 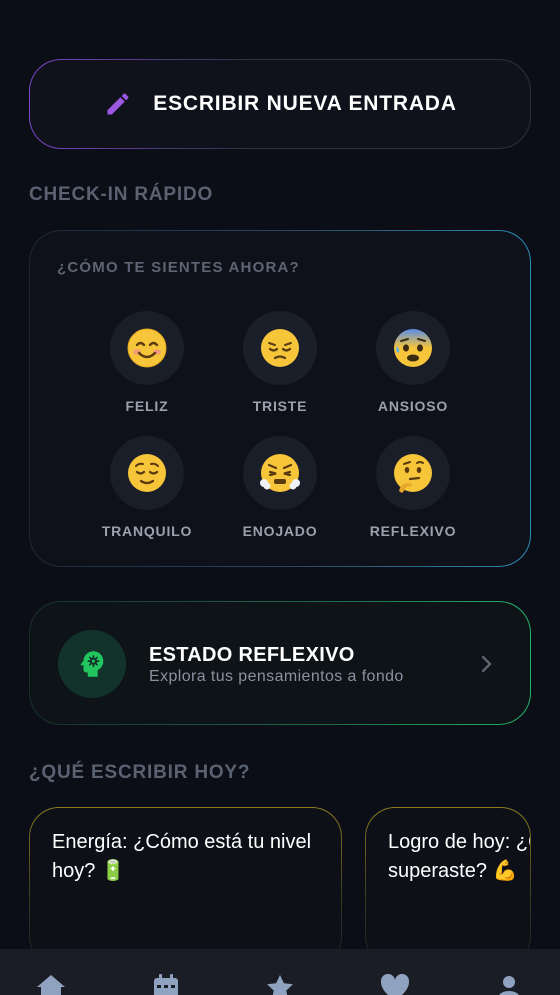 I want to click on nav-favorites, so click(x=280, y=984).